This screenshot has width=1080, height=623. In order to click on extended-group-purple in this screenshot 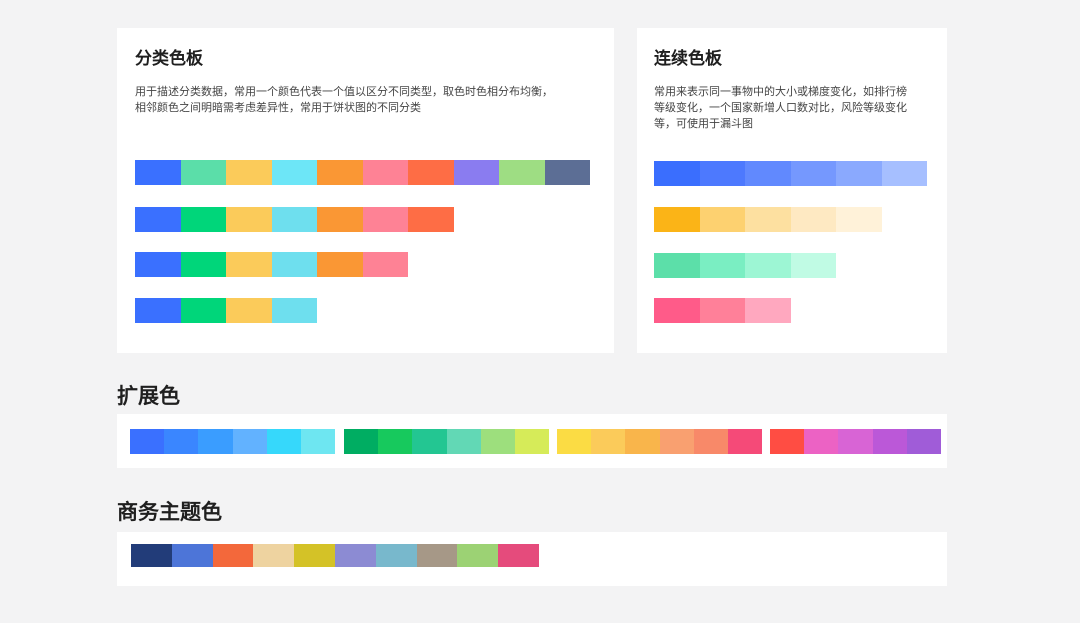, I will do `click(855, 441)`.